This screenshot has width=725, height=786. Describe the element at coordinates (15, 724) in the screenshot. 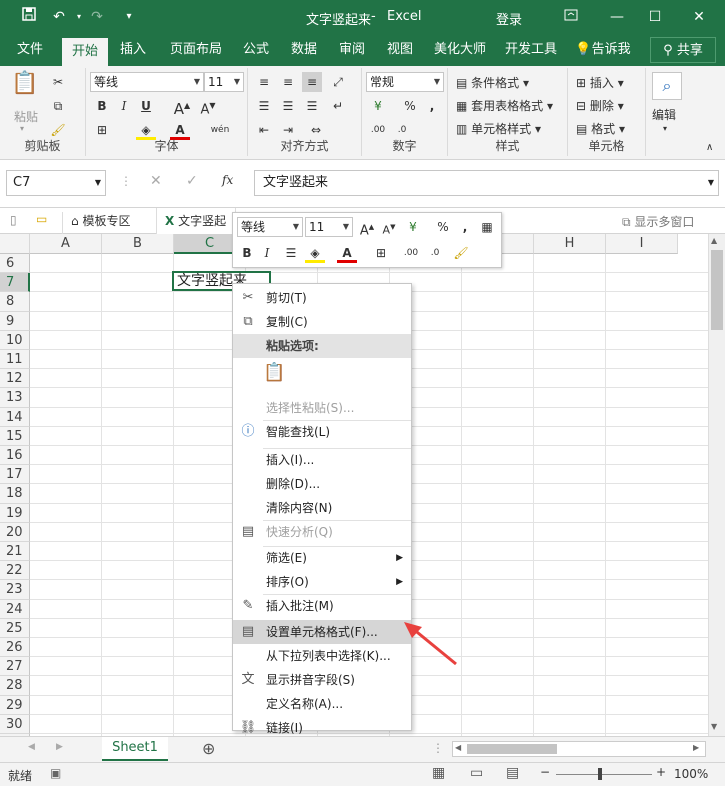

I see `row-header-30: 30` at that location.